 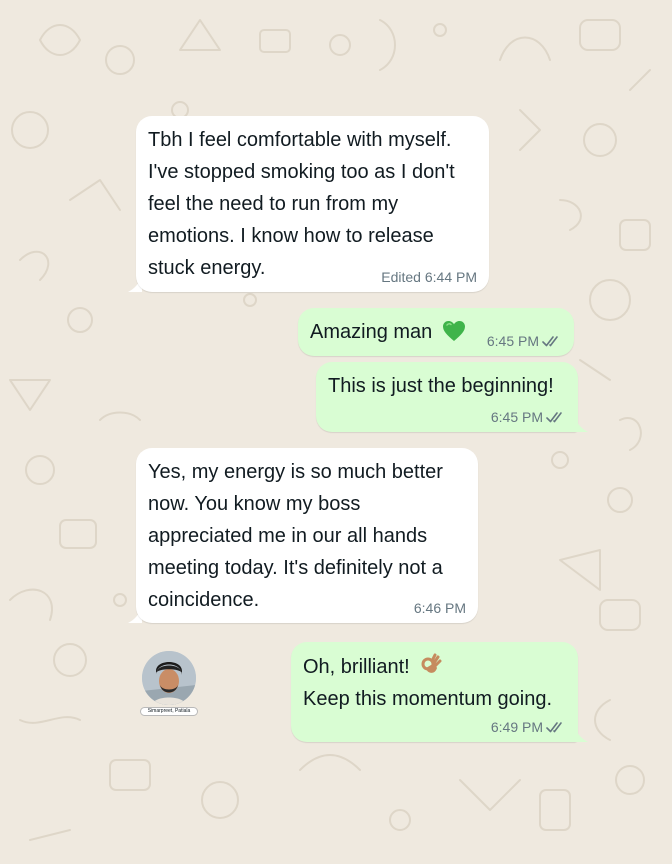 I want to click on message-text: Keep this momentum going., so click(x=428, y=699).